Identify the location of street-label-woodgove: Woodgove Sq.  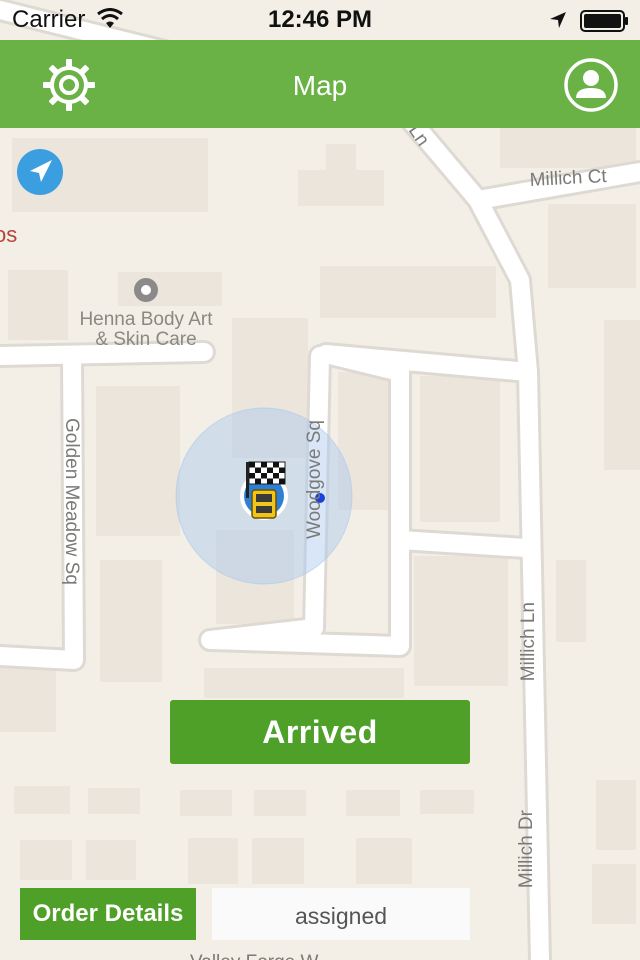
(314, 480).